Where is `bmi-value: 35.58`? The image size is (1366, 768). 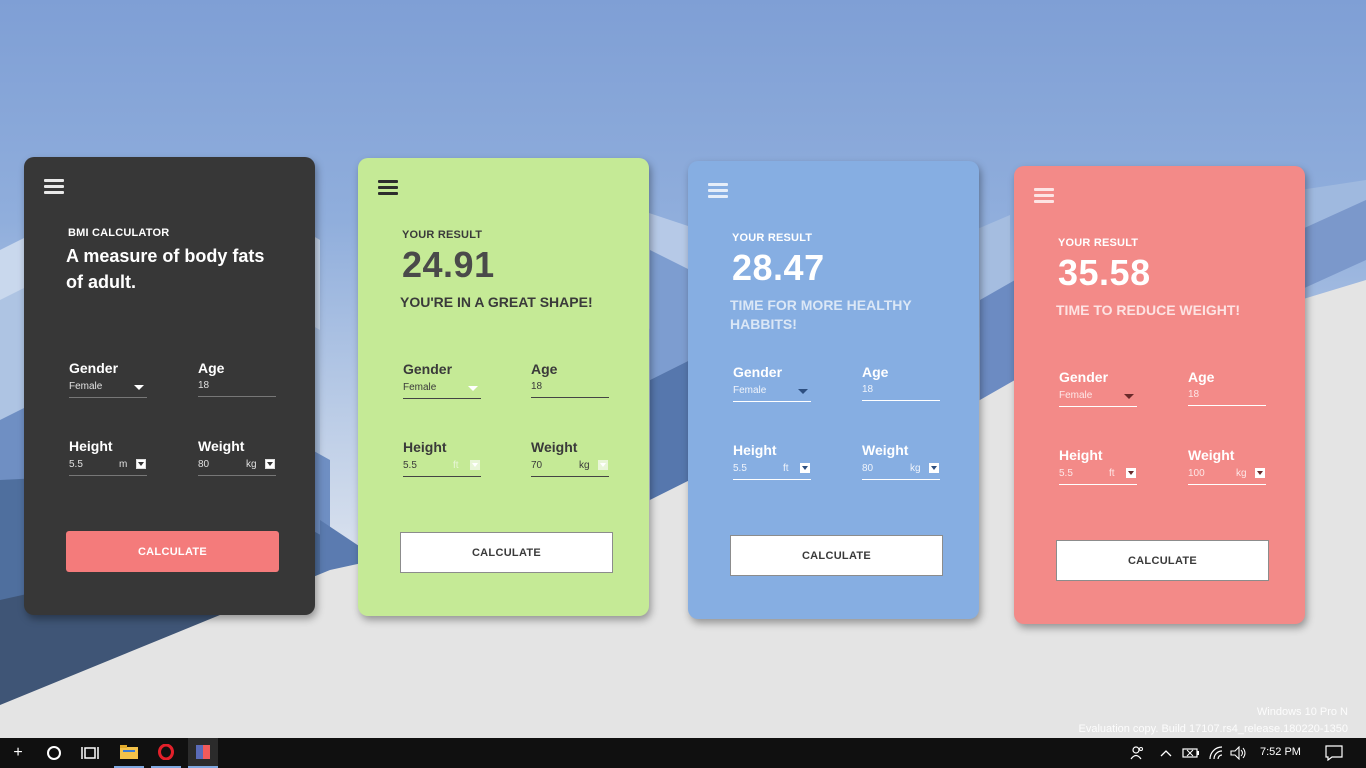 bmi-value: 35.58 is located at coordinates (1104, 272).